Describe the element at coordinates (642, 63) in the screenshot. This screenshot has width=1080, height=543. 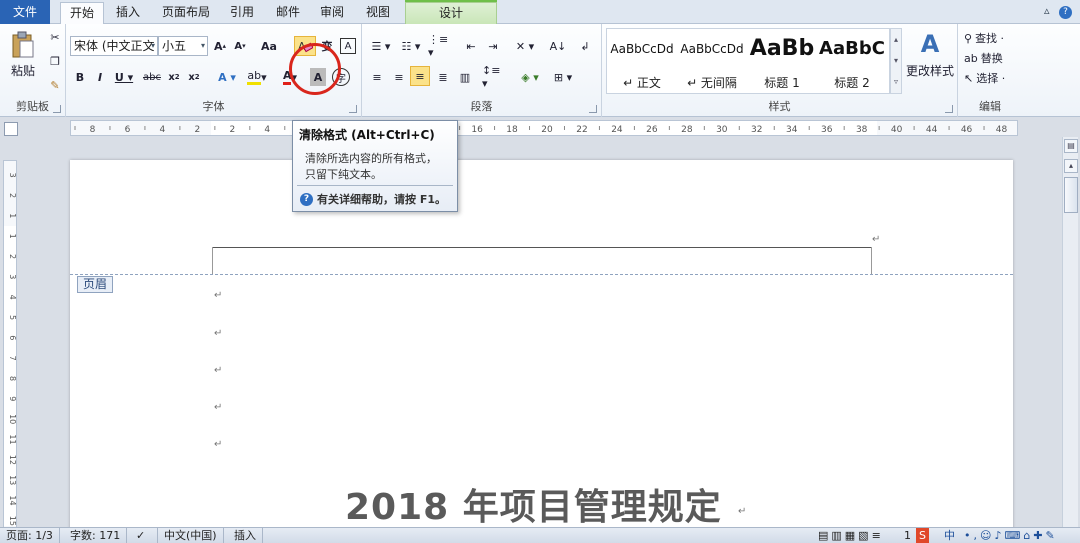
I see `style-normal: AaBbCcDd ↵ 正文` at that location.